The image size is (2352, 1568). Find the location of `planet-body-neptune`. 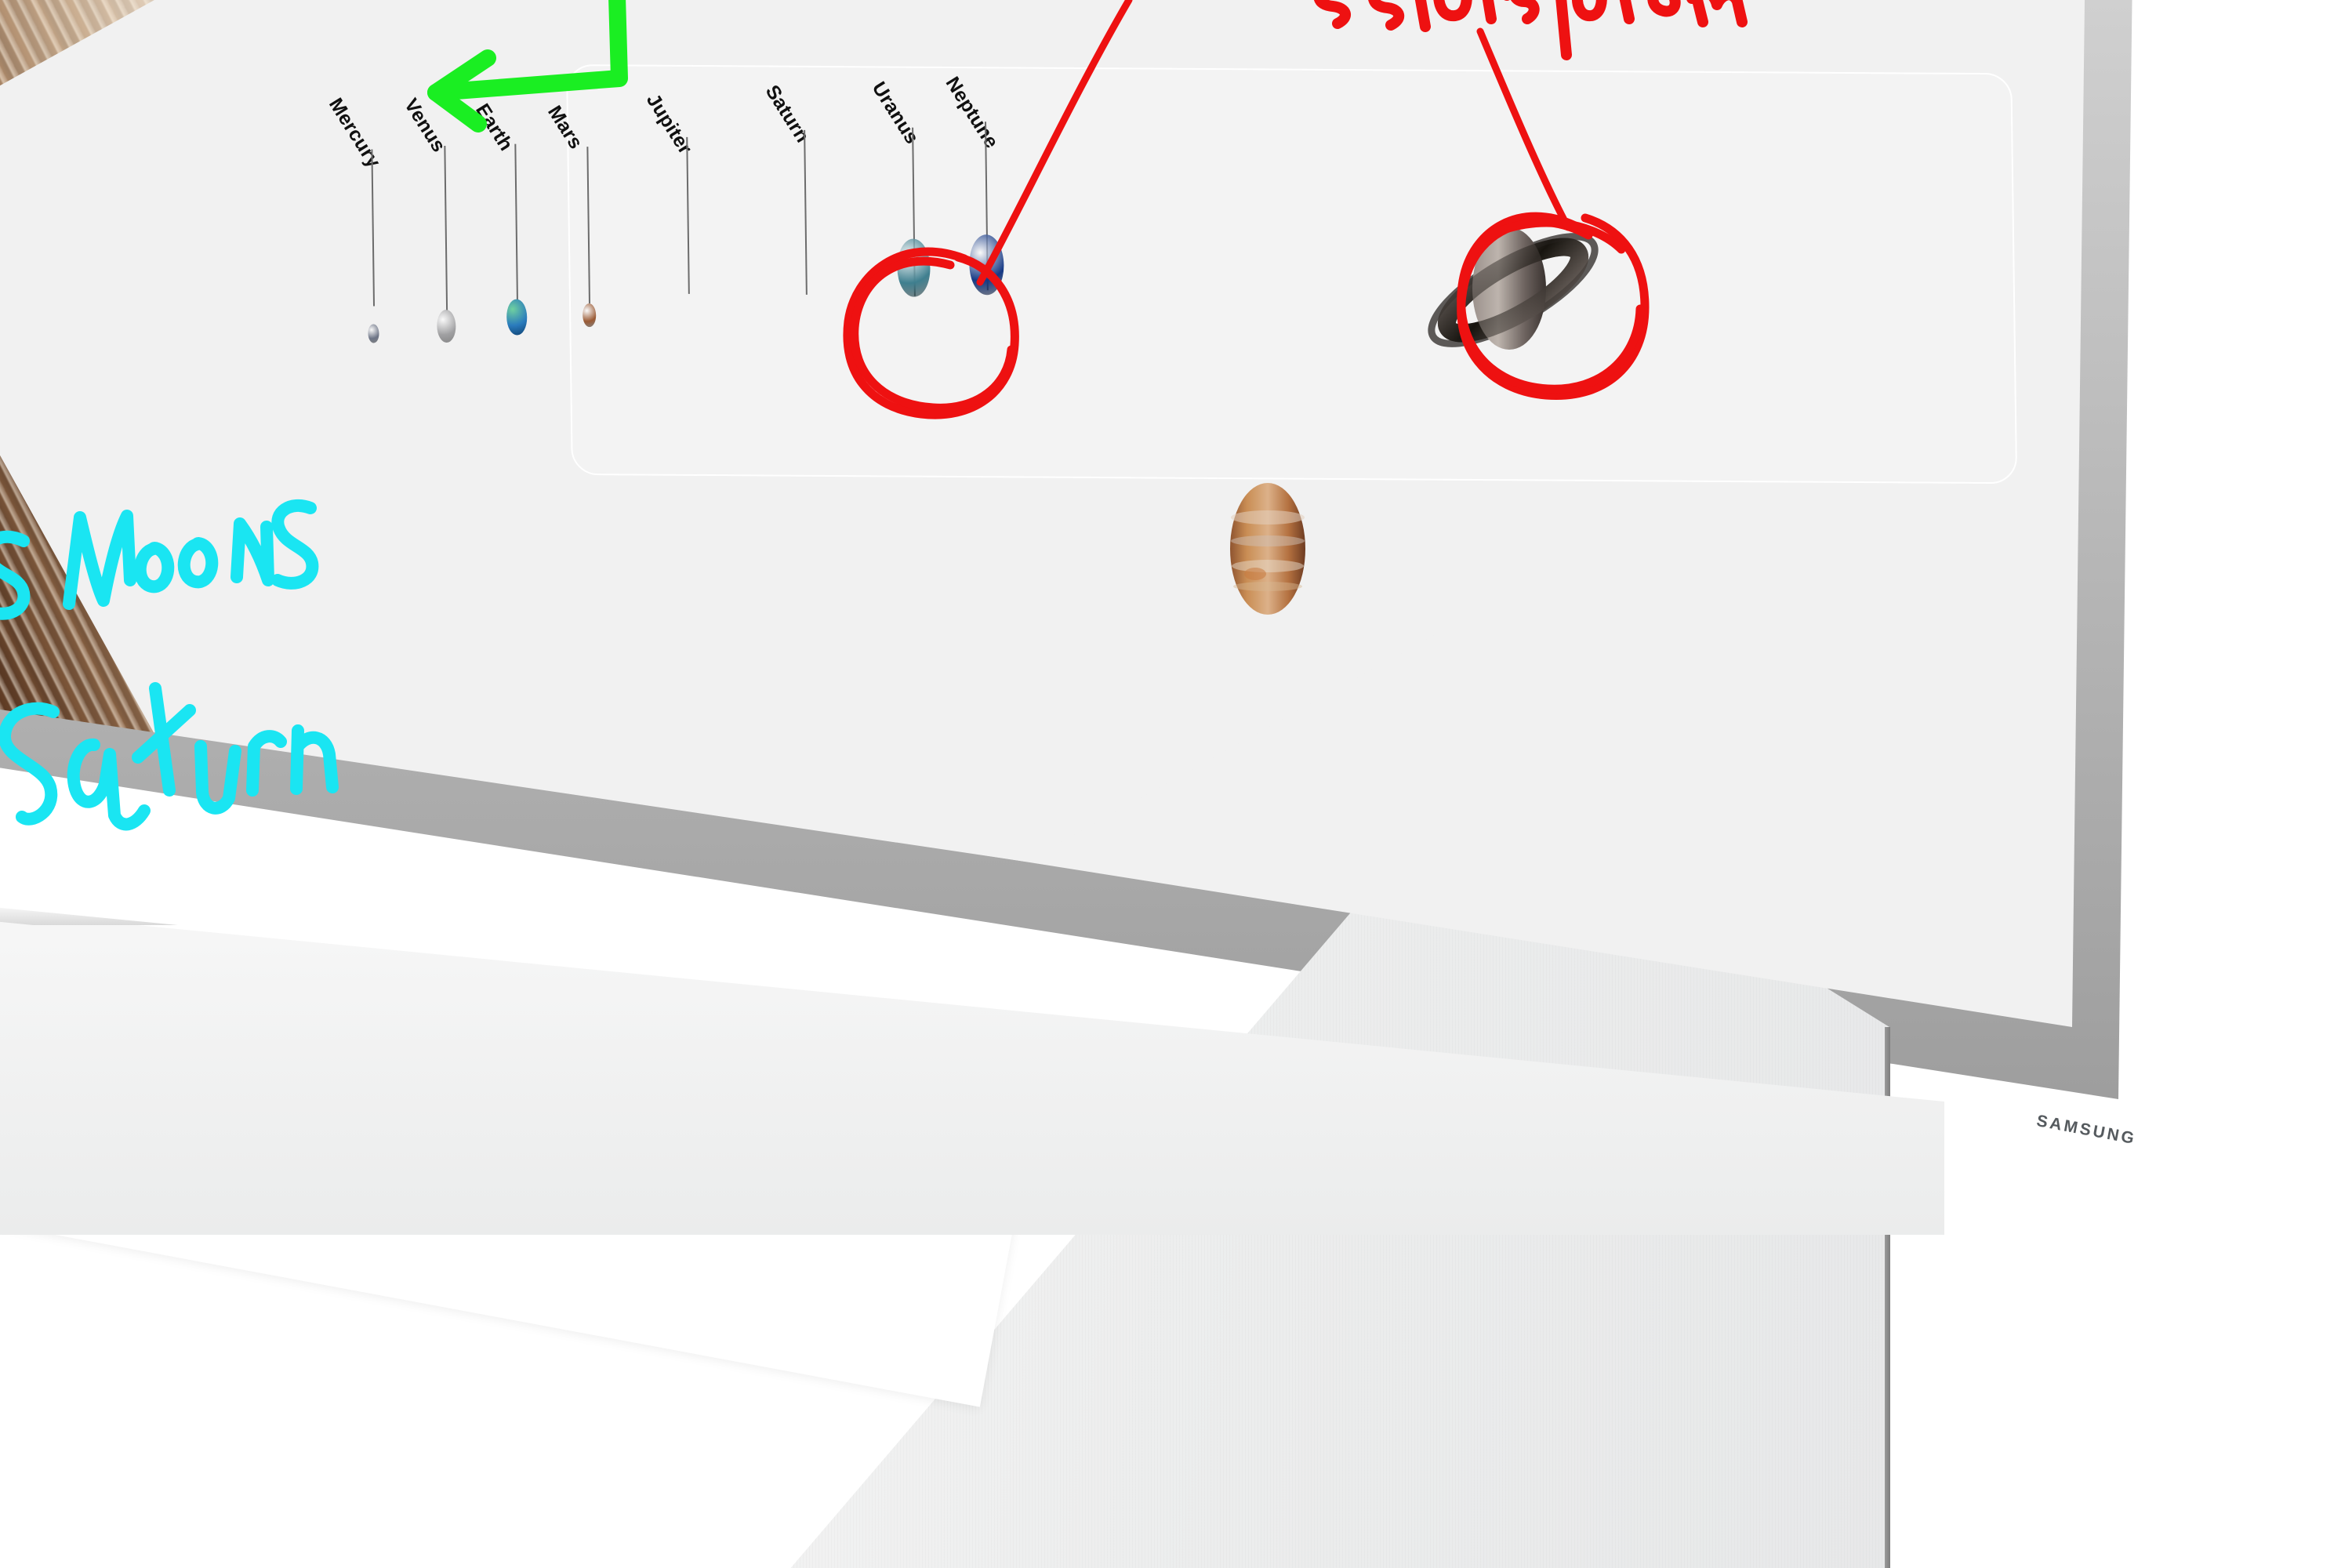

planet-body-neptune is located at coordinates (986, 264).